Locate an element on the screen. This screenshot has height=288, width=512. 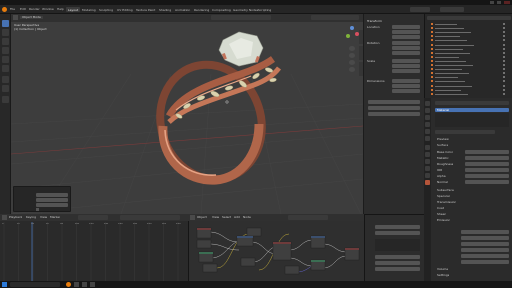
annotate-tool-icon is located at coordinates (5, 79).